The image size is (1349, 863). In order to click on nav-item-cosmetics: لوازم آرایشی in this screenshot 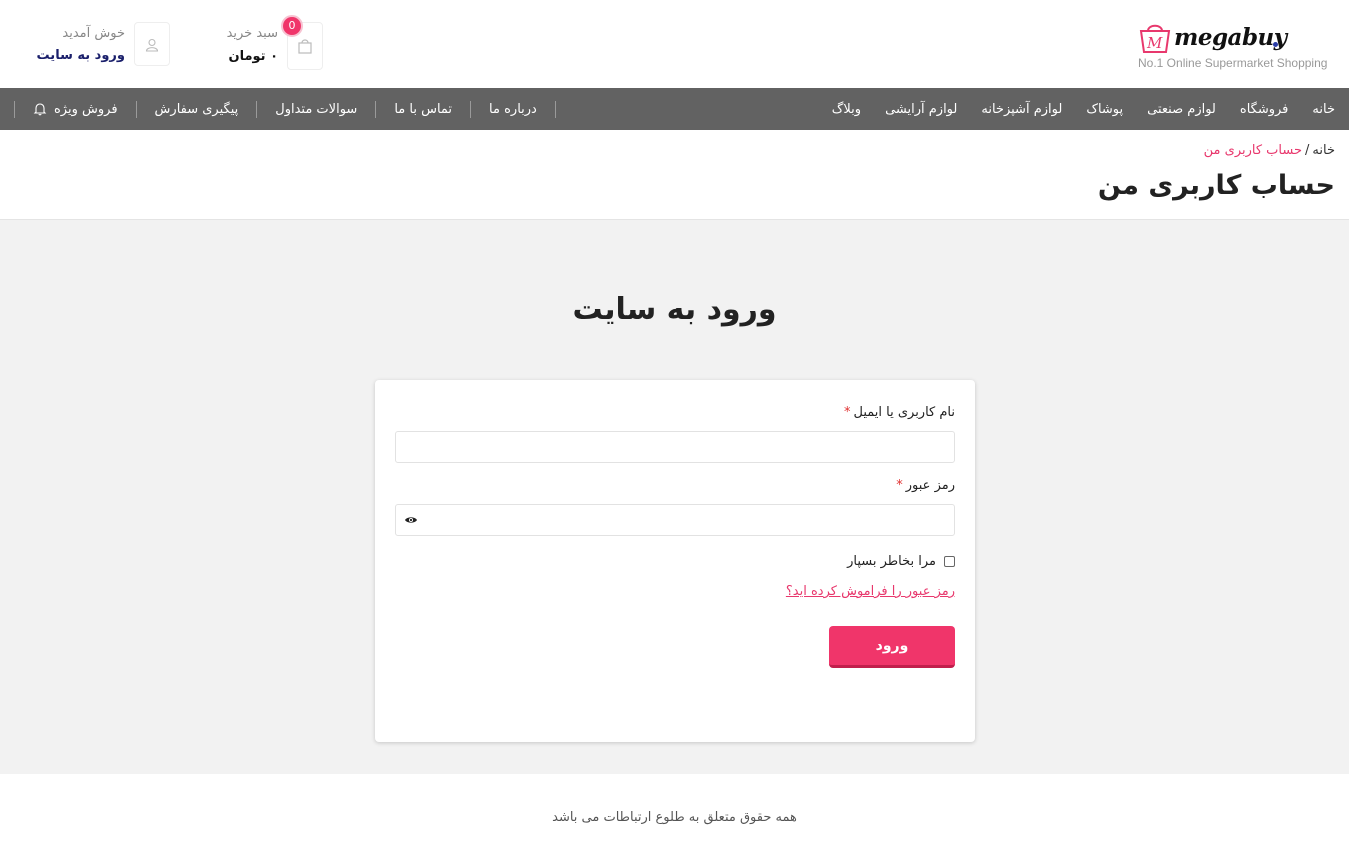, I will do `click(921, 109)`.